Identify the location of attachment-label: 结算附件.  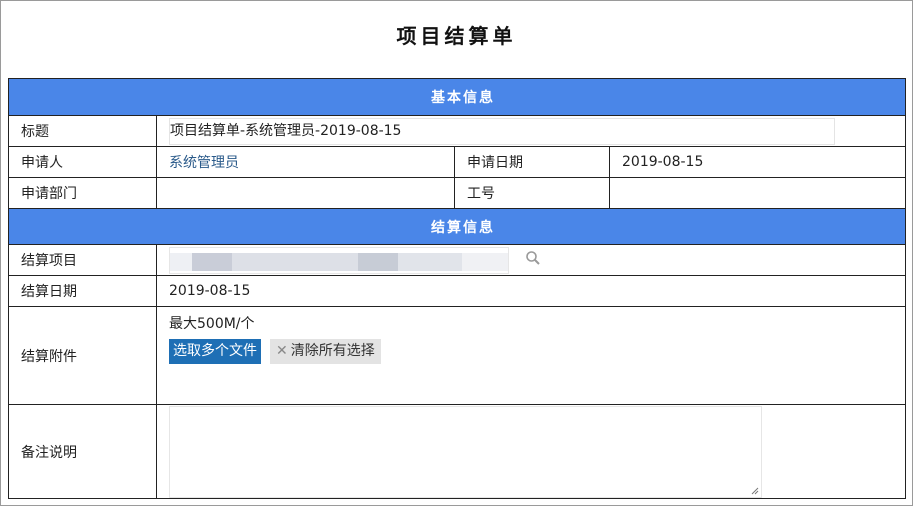
(82, 355).